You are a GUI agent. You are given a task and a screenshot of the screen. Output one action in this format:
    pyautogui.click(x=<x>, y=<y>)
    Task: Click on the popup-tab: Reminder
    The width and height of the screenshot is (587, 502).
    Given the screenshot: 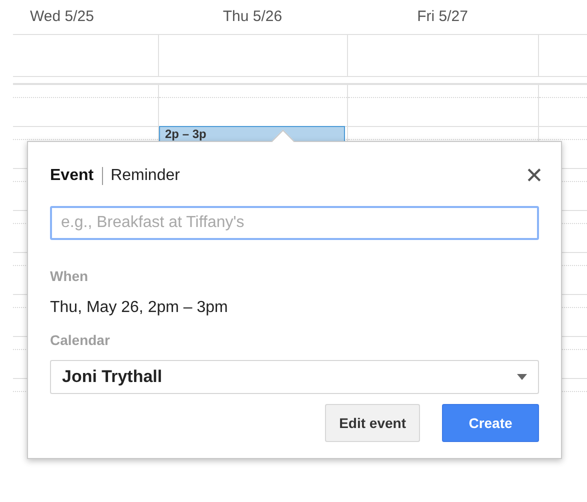 What is the action you would take?
    pyautogui.click(x=145, y=176)
    